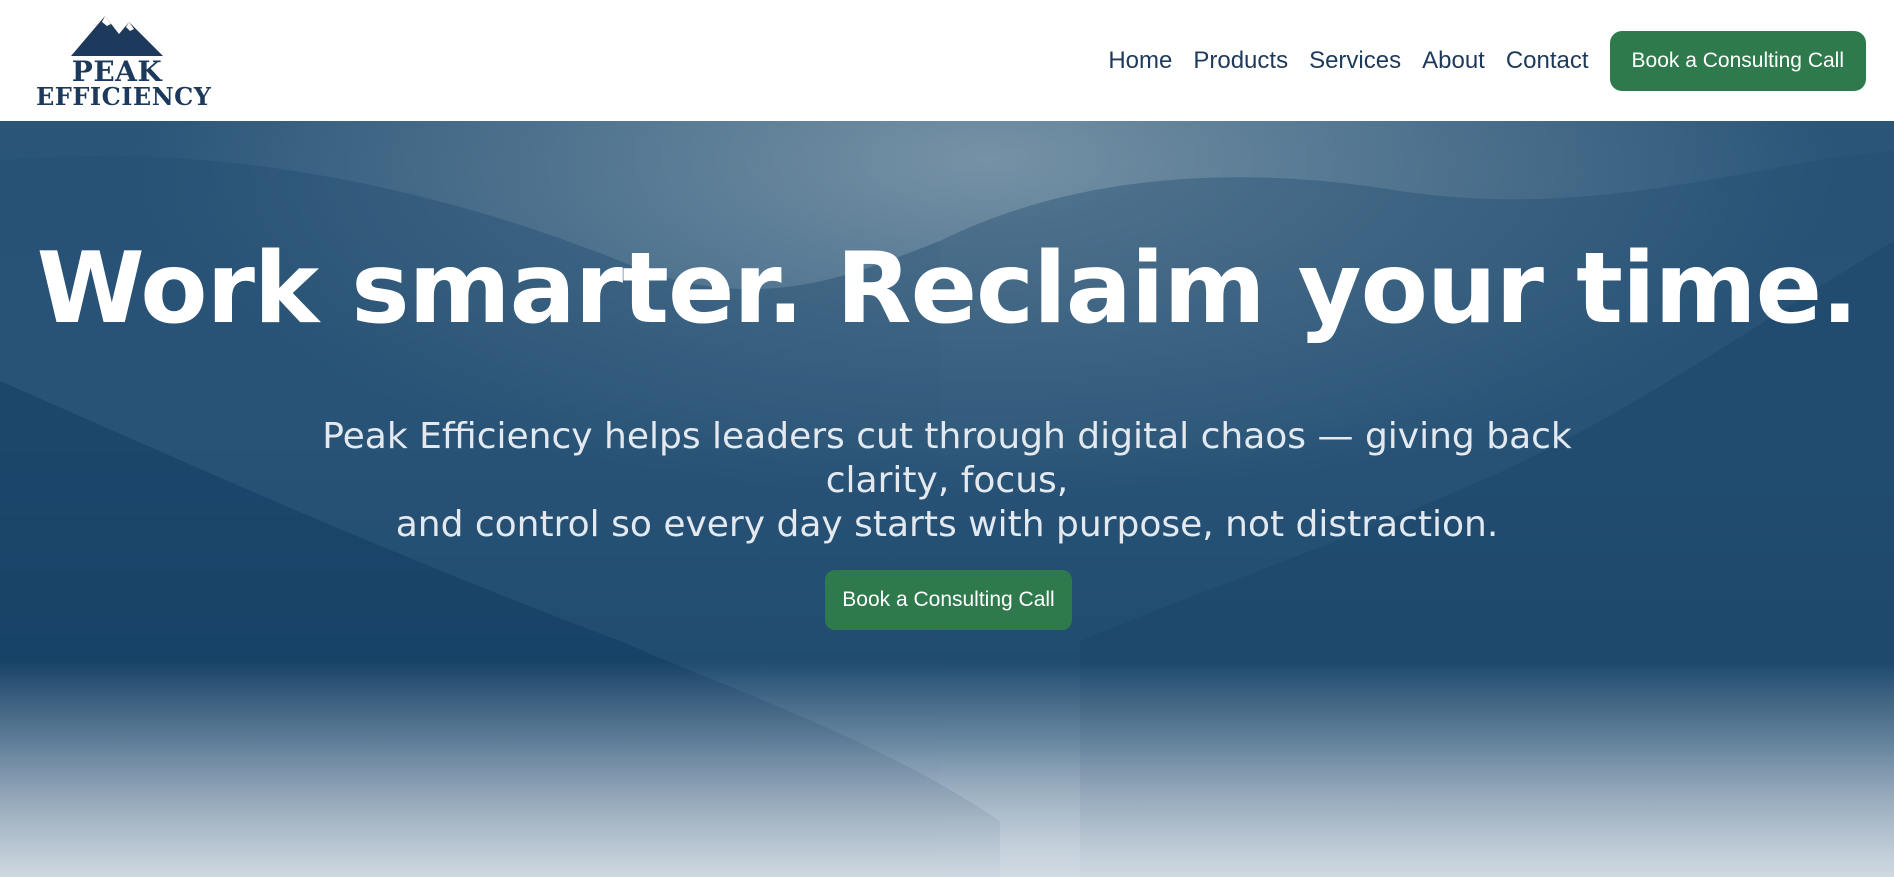 The height and width of the screenshot is (877, 1894). What do you see at coordinates (124, 96) in the screenshot?
I see `brand-name-line2: EFFICIENCY` at bounding box center [124, 96].